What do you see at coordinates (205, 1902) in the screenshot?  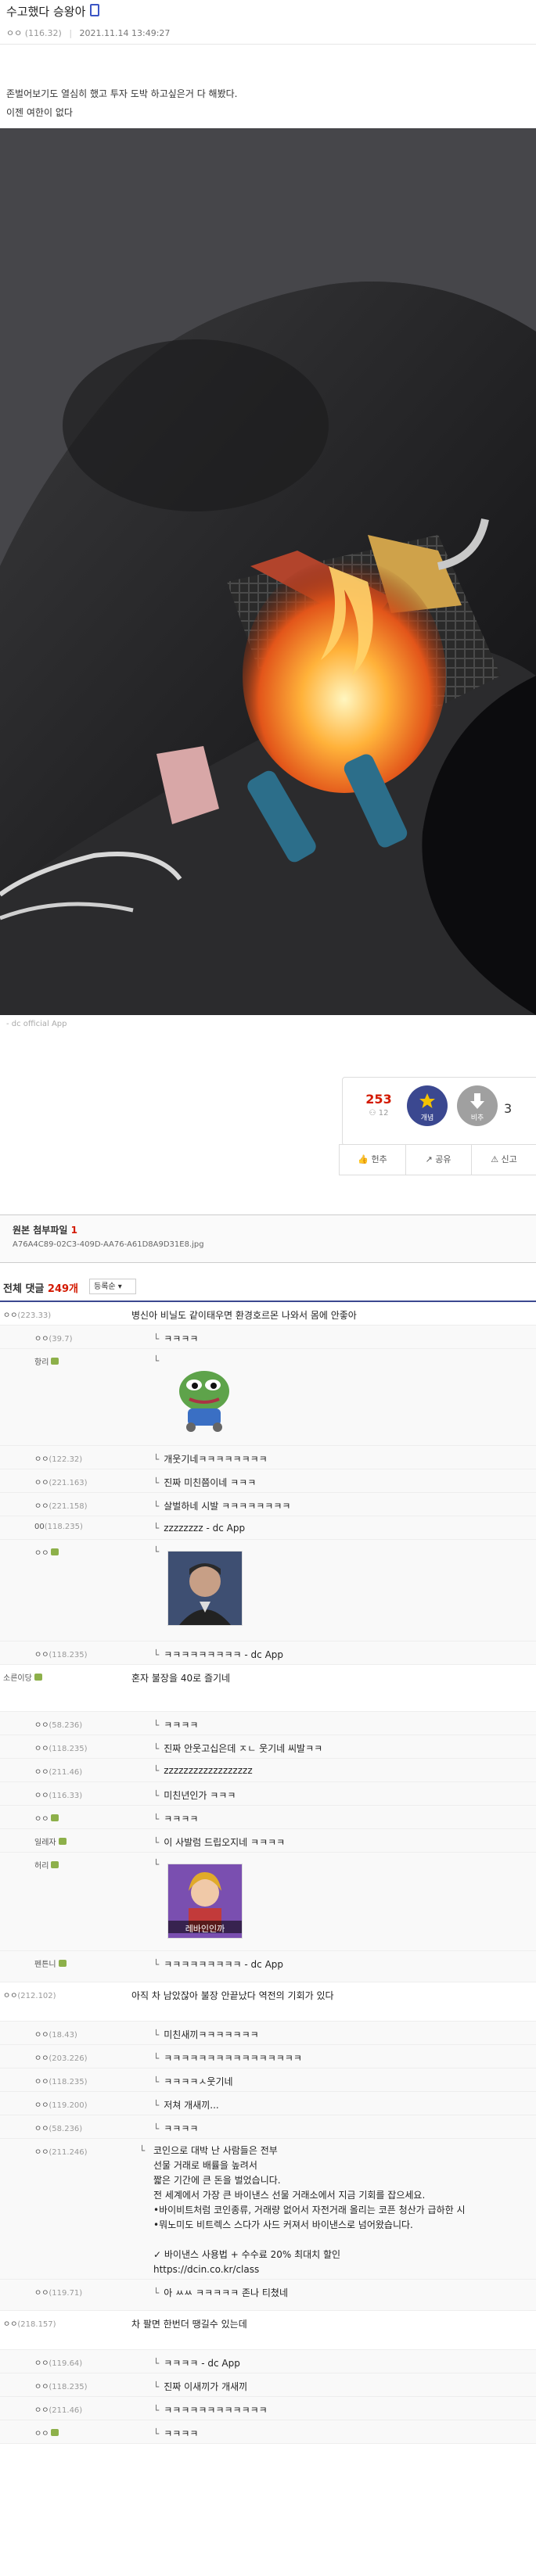 I see `dccon-sticker: 레바인인까` at bounding box center [205, 1902].